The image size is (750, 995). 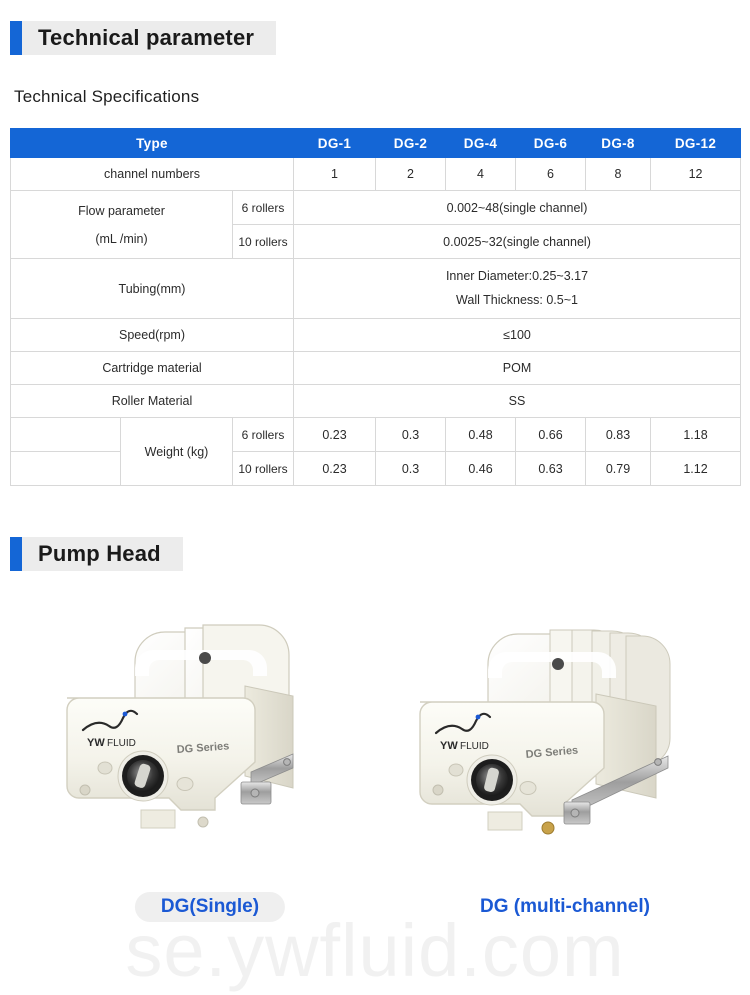 I want to click on cell-weight6-dg-4: 0.48, so click(x=481, y=434).